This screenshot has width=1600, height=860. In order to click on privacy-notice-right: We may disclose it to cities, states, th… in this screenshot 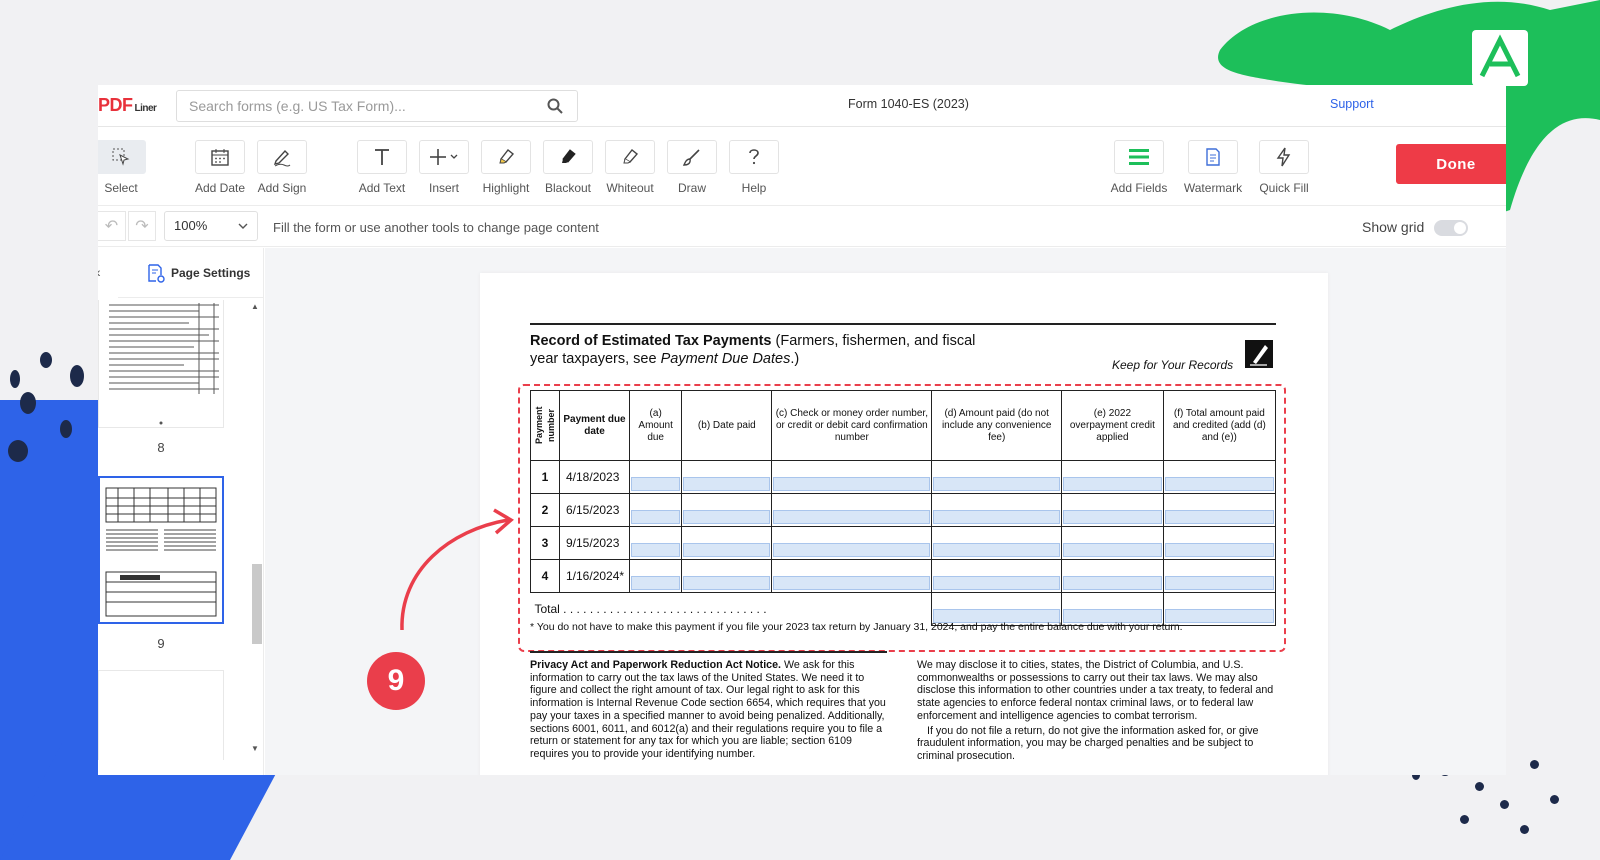, I will do `click(1097, 711)`.